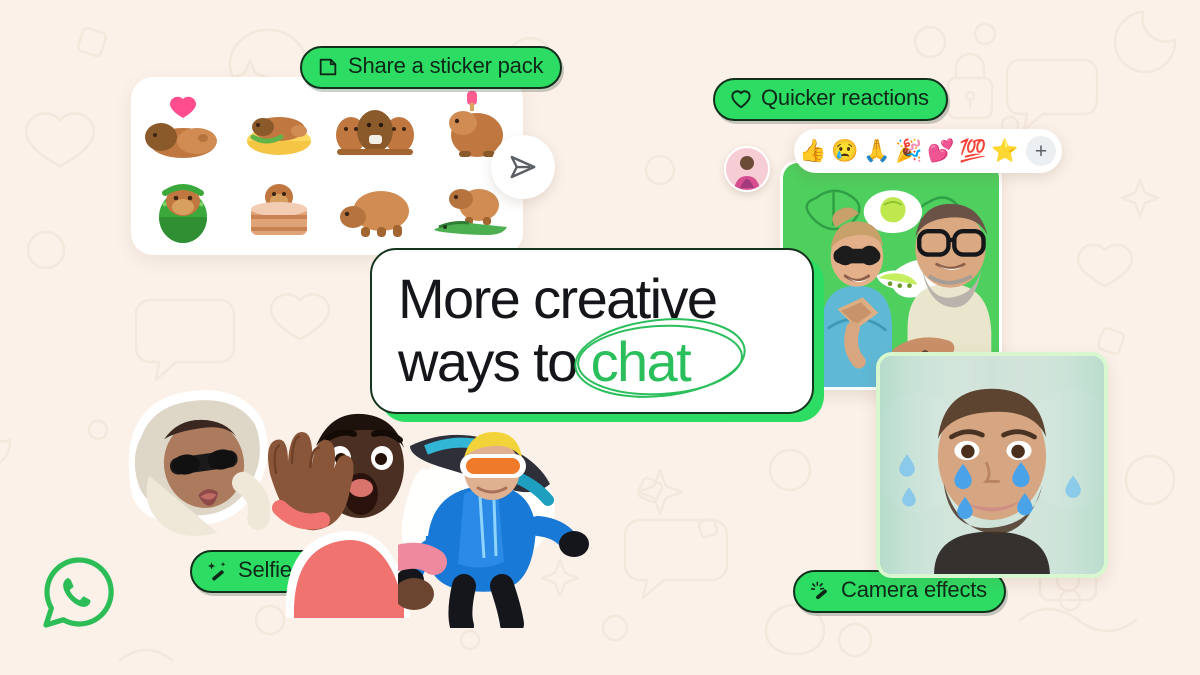  I want to click on sticker-grid, so click(327, 166).